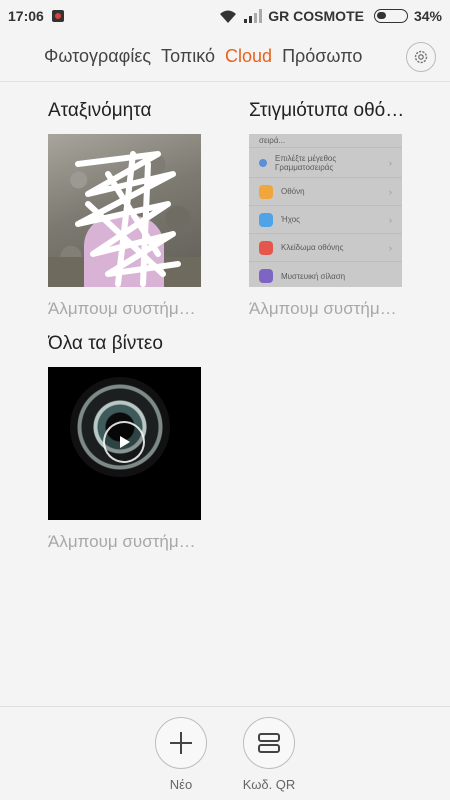 This screenshot has height=800, width=450. What do you see at coordinates (290, 219) in the screenshot?
I see `preview-row-label: Ήχος` at bounding box center [290, 219].